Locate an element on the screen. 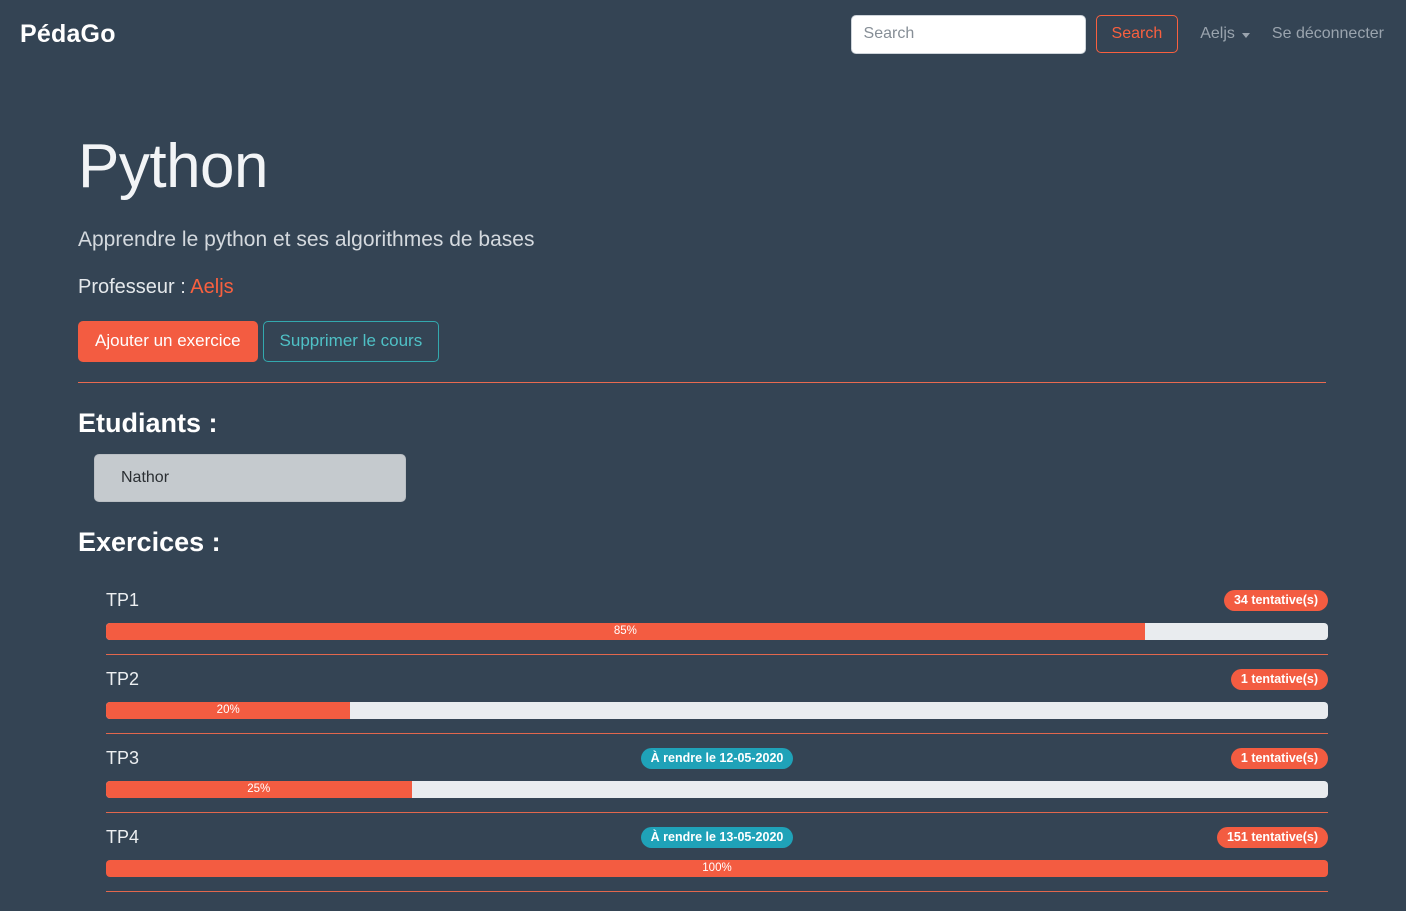  exercise-name: TP4 is located at coordinates (123, 837).